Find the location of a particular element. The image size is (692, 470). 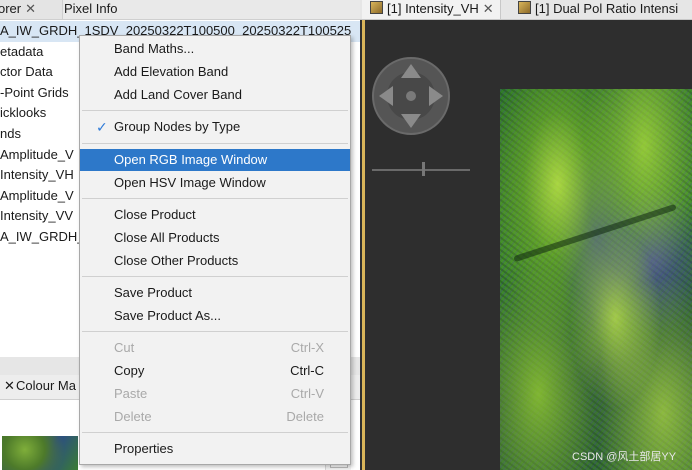

menu-item-shortcut: Ctrl-X is located at coordinates (307, 347).